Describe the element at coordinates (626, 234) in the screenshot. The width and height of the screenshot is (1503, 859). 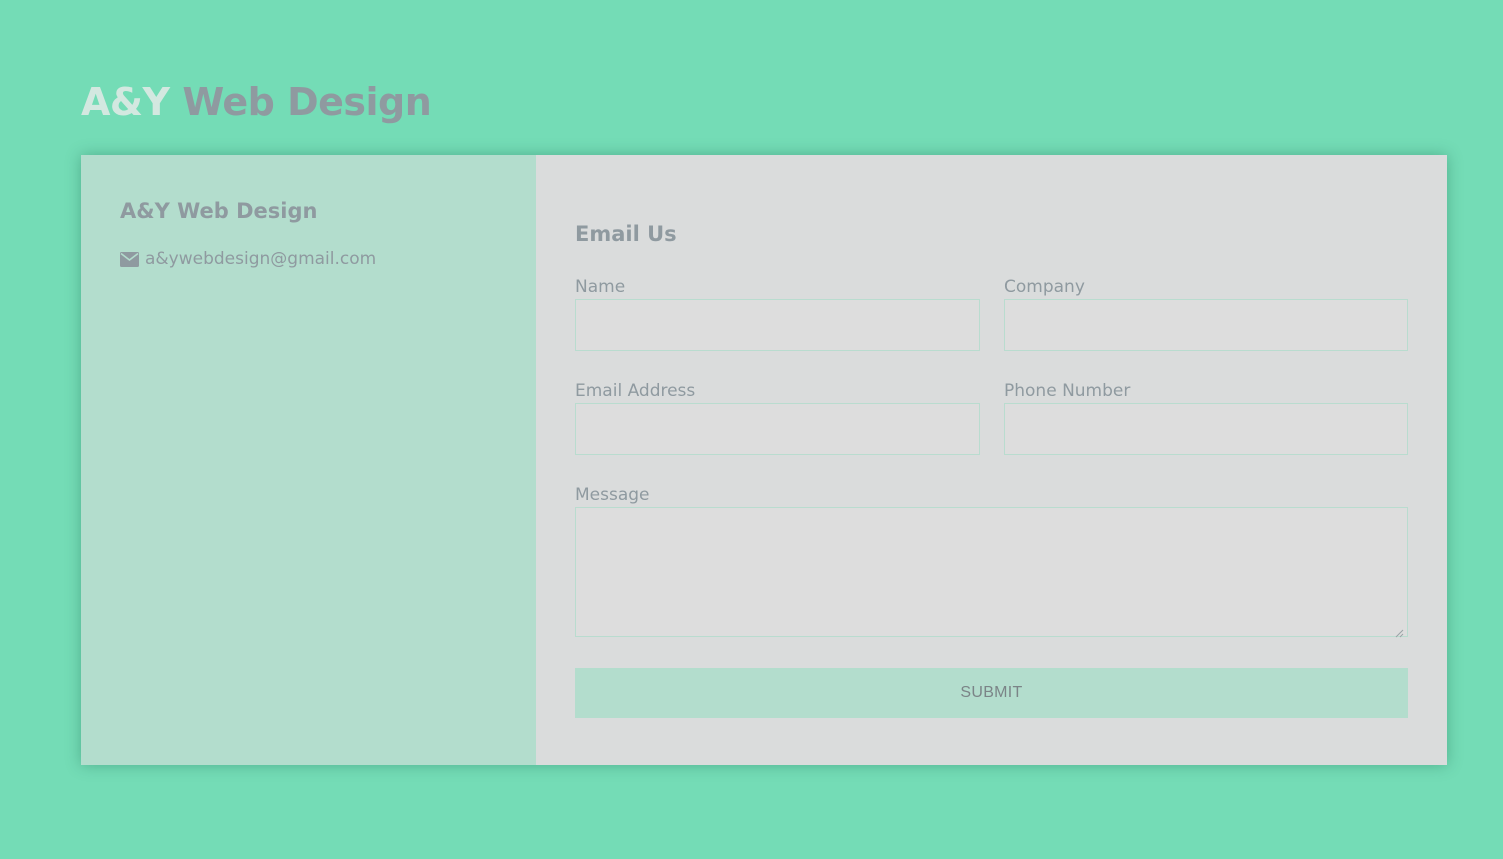
I see `form-title: Email Us` at that location.